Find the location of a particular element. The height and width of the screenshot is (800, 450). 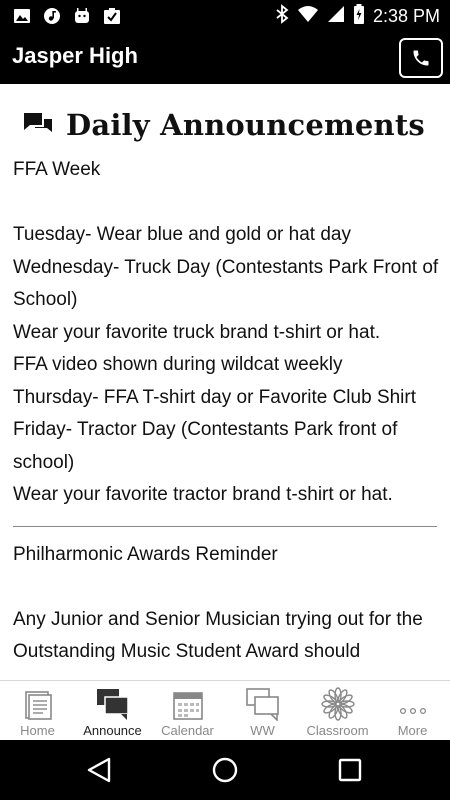

bluetooth-icon is located at coordinates (282, 16).